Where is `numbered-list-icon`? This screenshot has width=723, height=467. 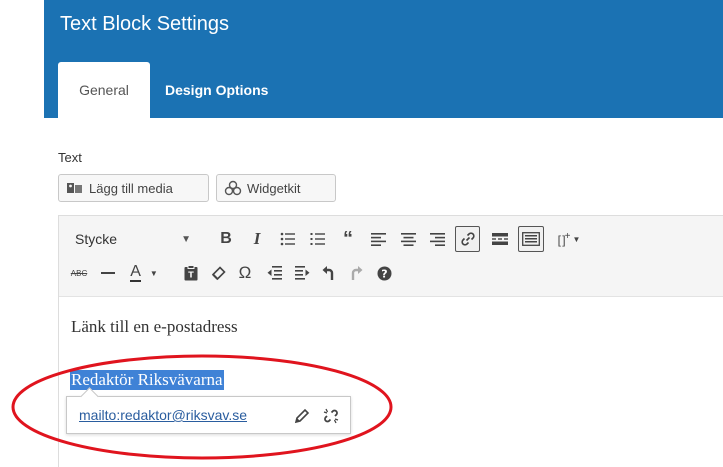
numbered-list-icon is located at coordinates (317, 239).